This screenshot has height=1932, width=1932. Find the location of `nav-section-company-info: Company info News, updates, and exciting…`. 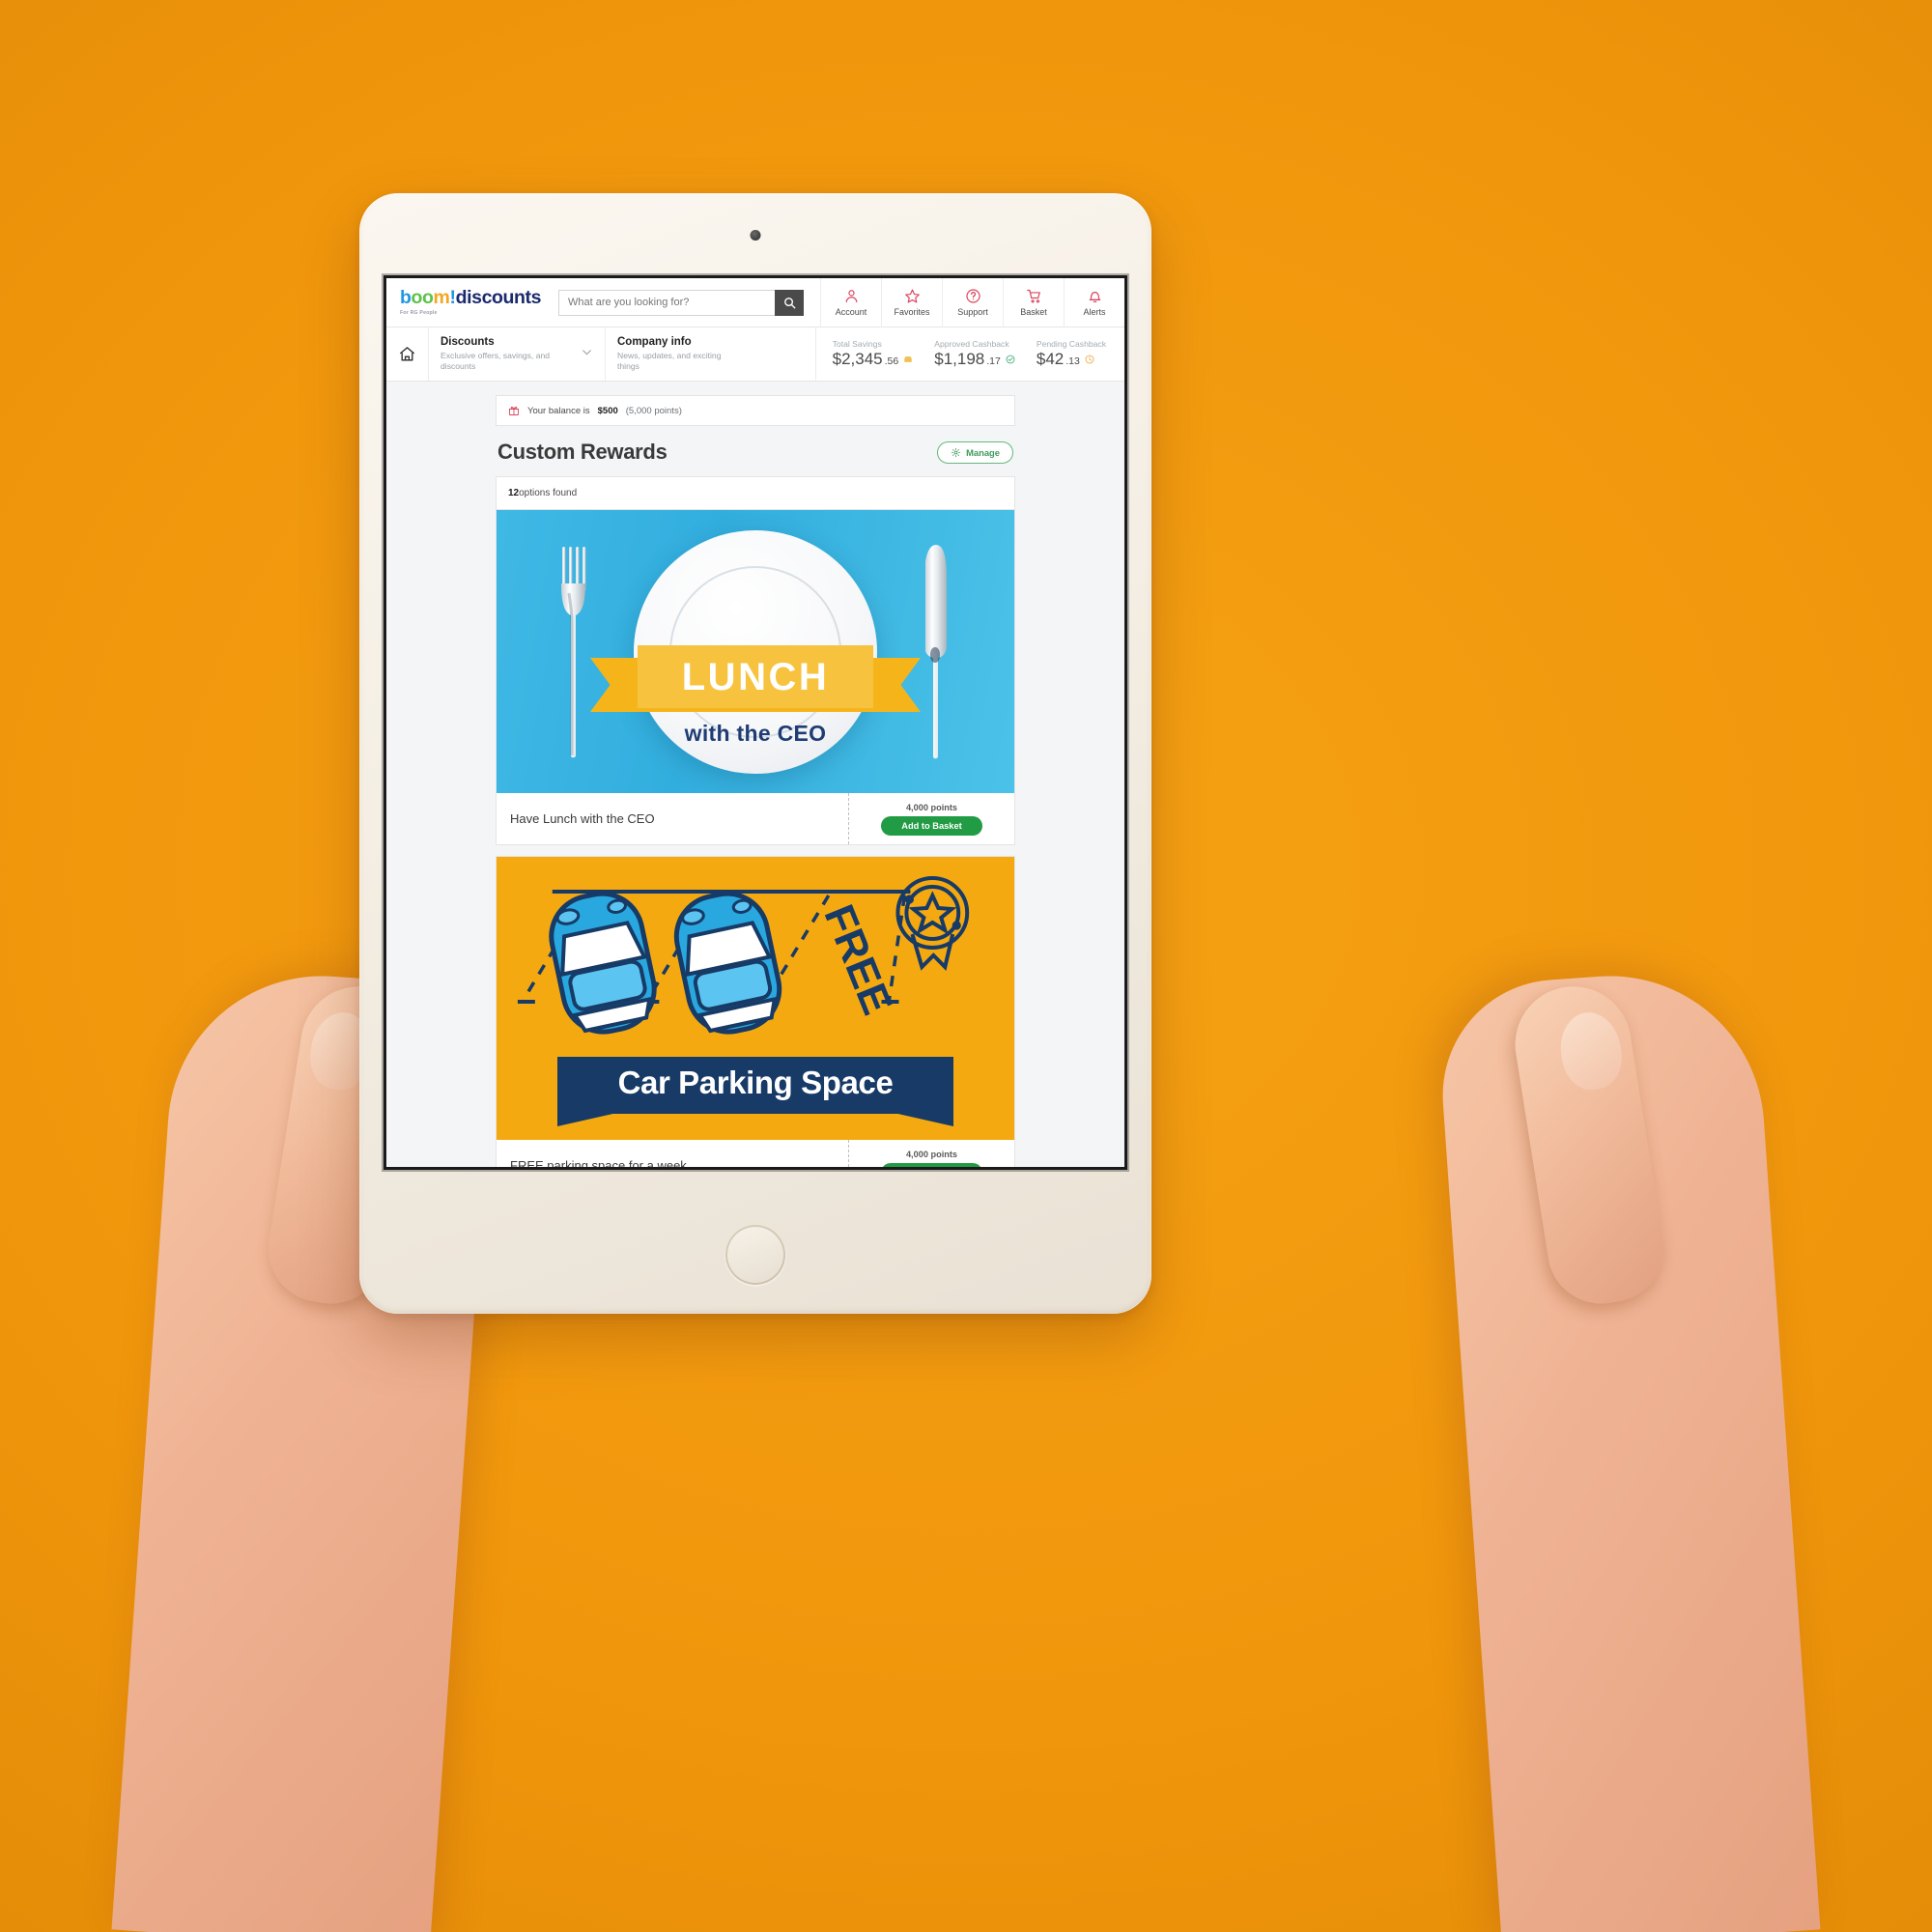

nav-section-company-info: Company info News, updates, and exciting… is located at coordinates (711, 354).